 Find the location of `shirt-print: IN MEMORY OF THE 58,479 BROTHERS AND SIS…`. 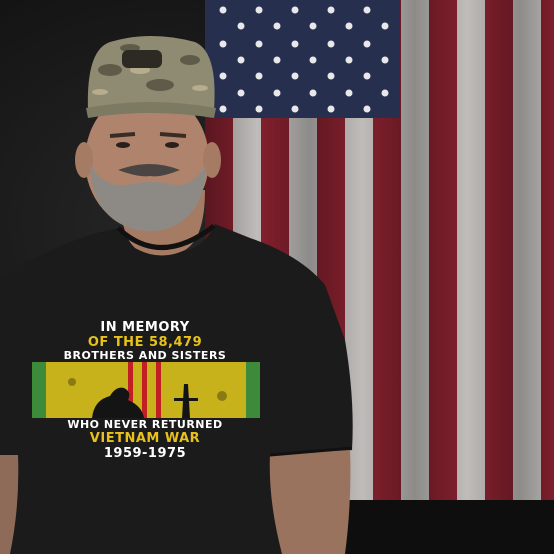

shirt-print: IN MEMORY OF THE 58,479 BROTHERS AND SIS… is located at coordinates (145, 395).